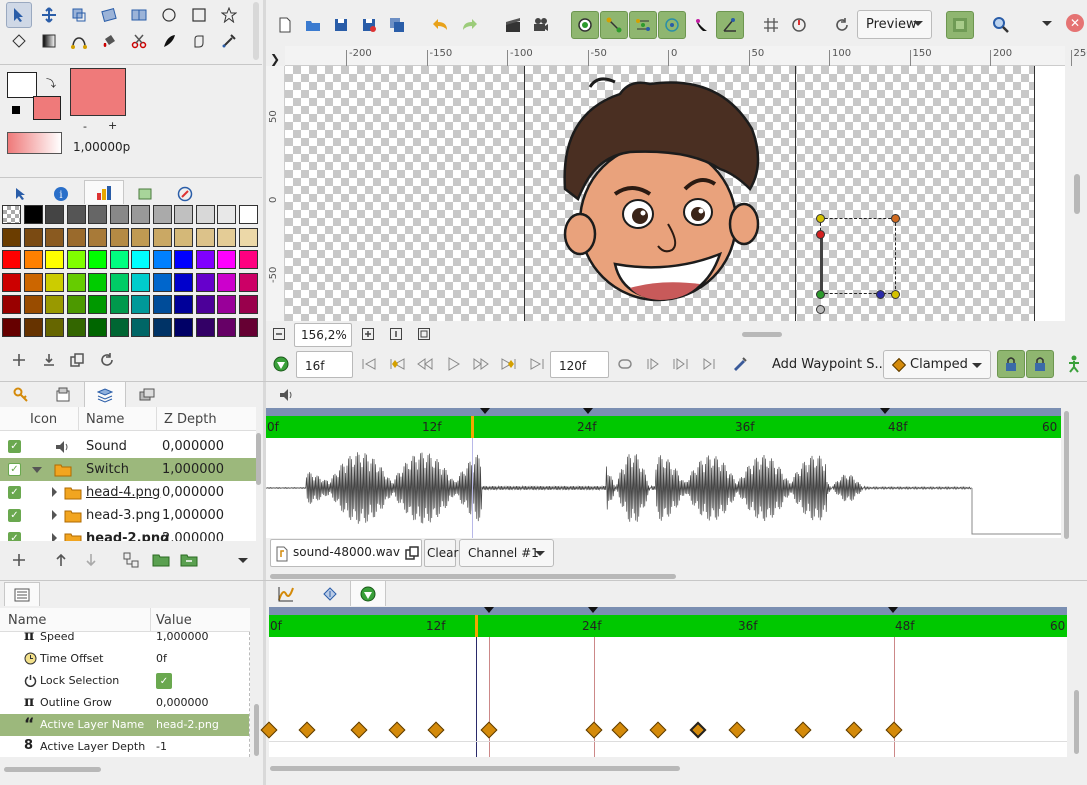 This screenshot has height=785, width=1087. What do you see at coordinates (107, 360) in the screenshot?
I see `refresh-palette-icon` at bounding box center [107, 360].